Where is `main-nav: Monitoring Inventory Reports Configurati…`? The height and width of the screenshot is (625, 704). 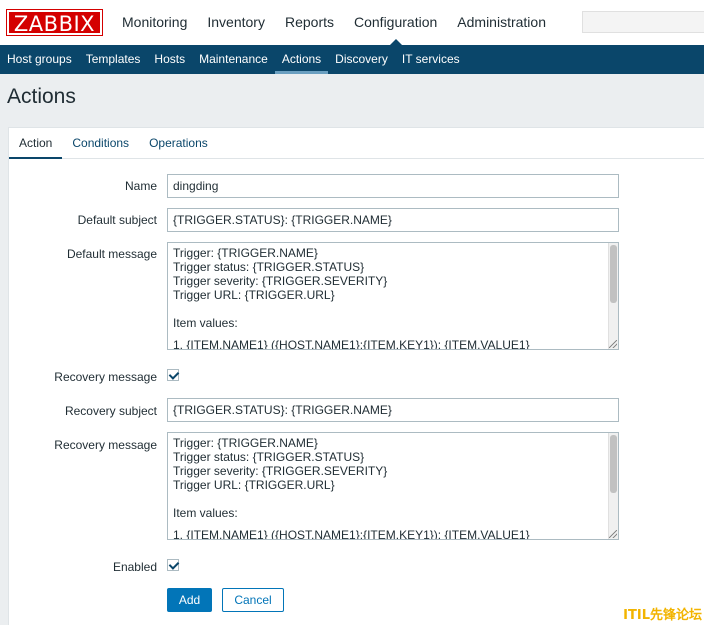
main-nav: Monitoring Inventory Reports Configurati… is located at coordinates (334, 22).